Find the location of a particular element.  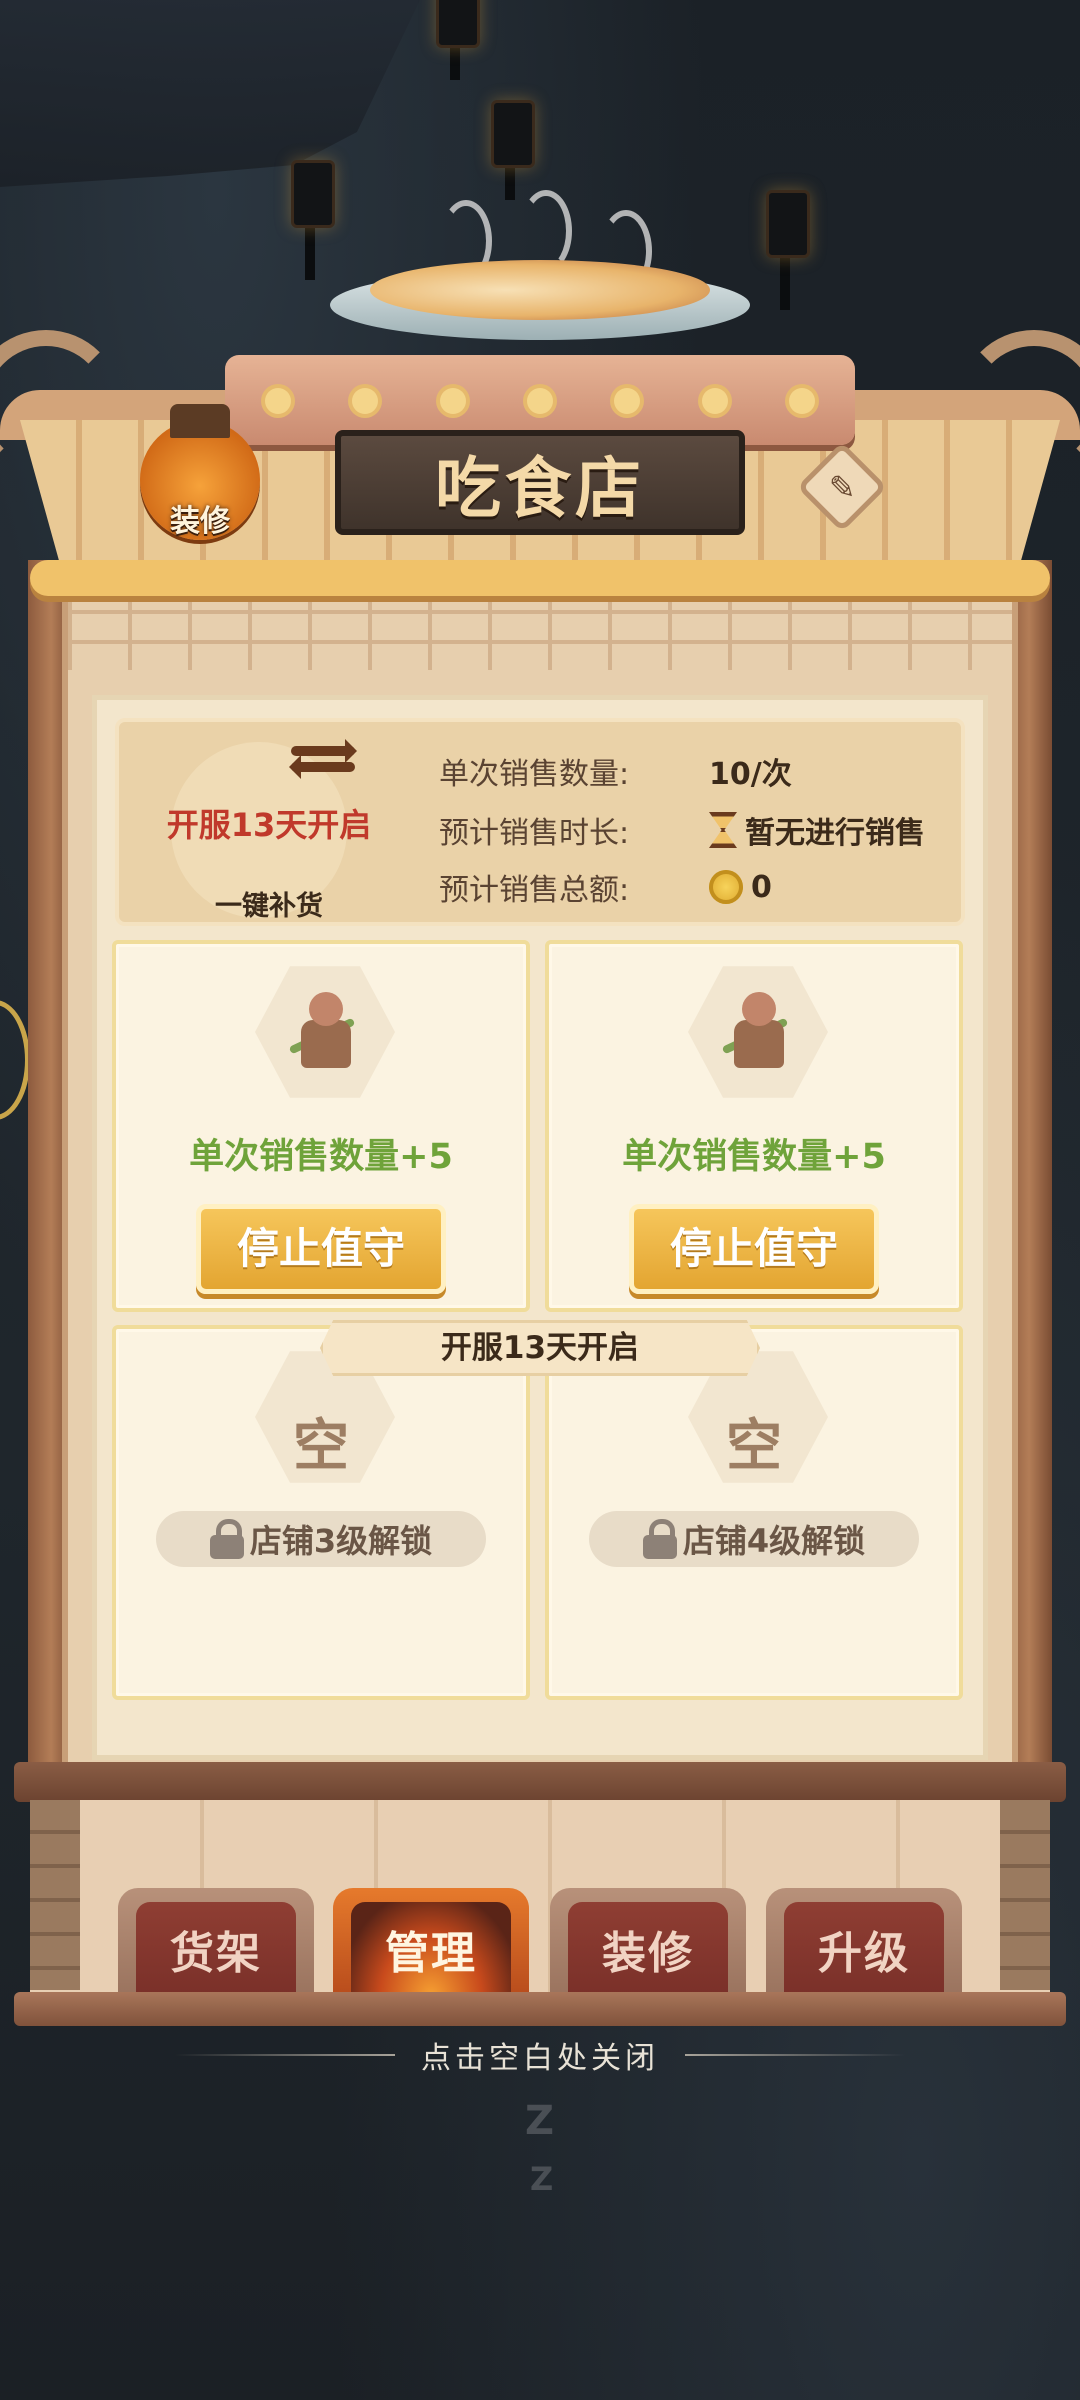

noodle-bowl-icon is located at coordinates (540, 275).